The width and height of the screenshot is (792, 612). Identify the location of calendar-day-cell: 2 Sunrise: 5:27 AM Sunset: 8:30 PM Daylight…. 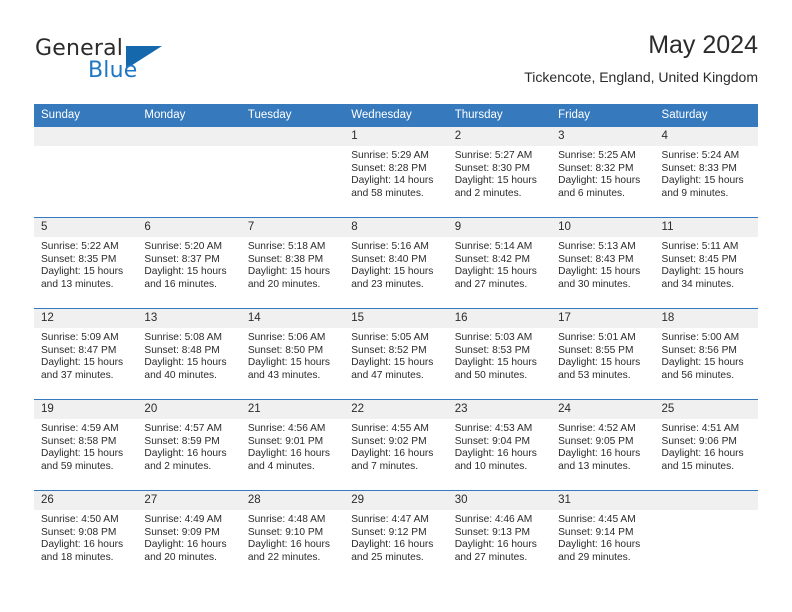
(499, 172).